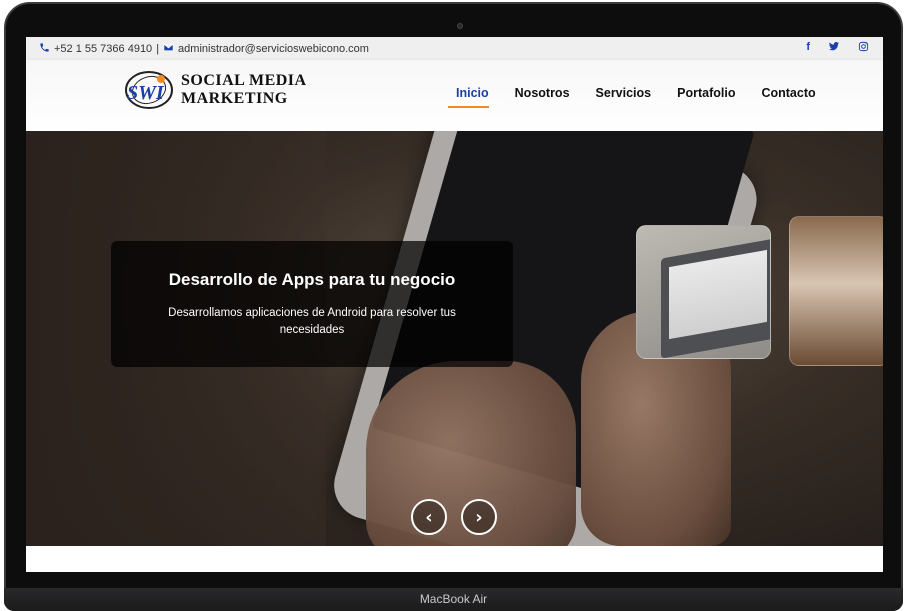  Describe the element at coordinates (468, 97) in the screenshot. I see `nav-item-inicio: Inicio` at that location.